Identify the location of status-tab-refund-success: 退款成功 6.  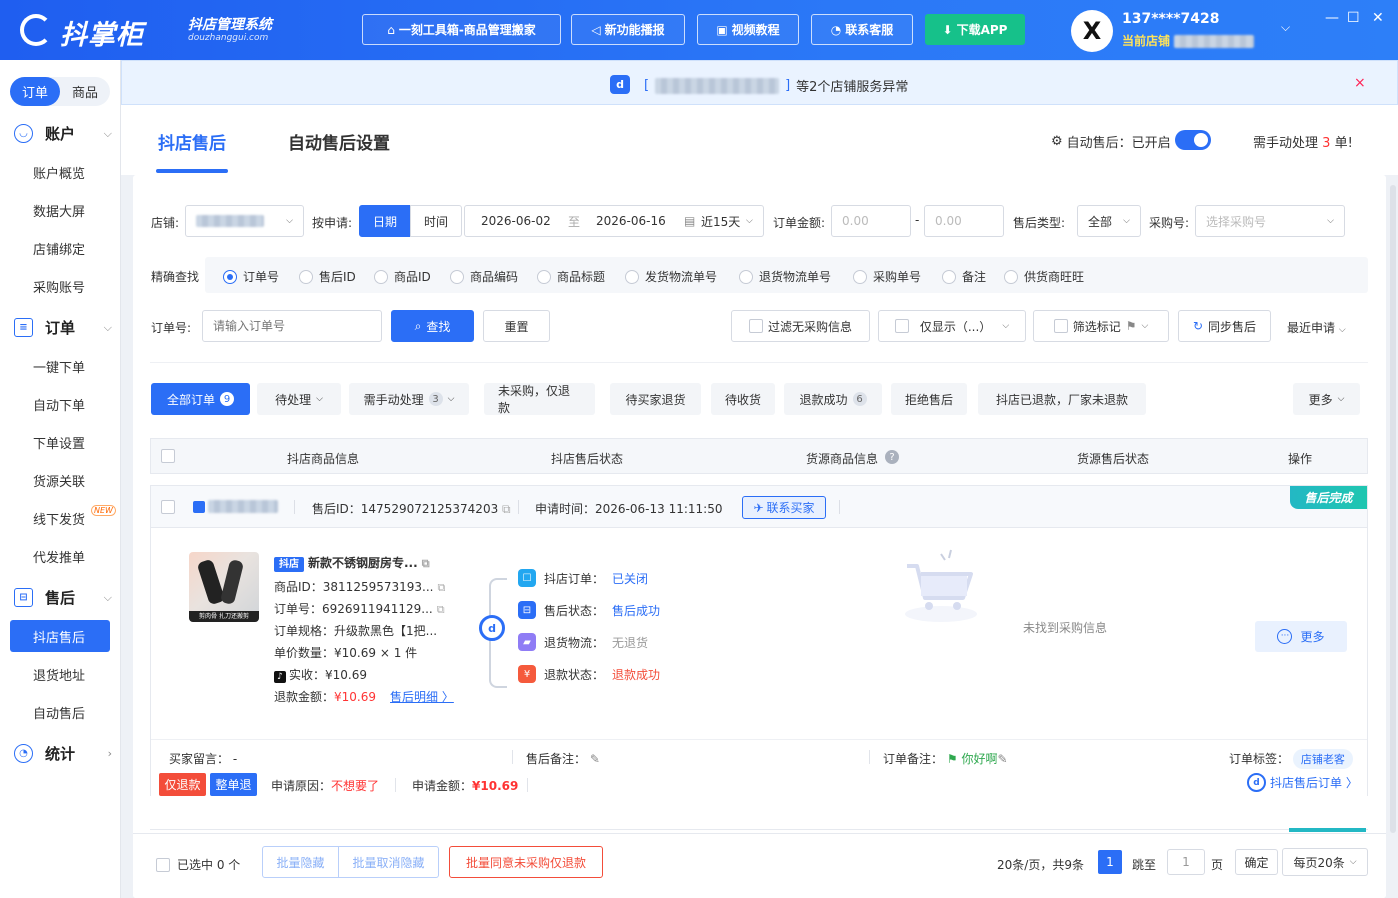
(833, 399).